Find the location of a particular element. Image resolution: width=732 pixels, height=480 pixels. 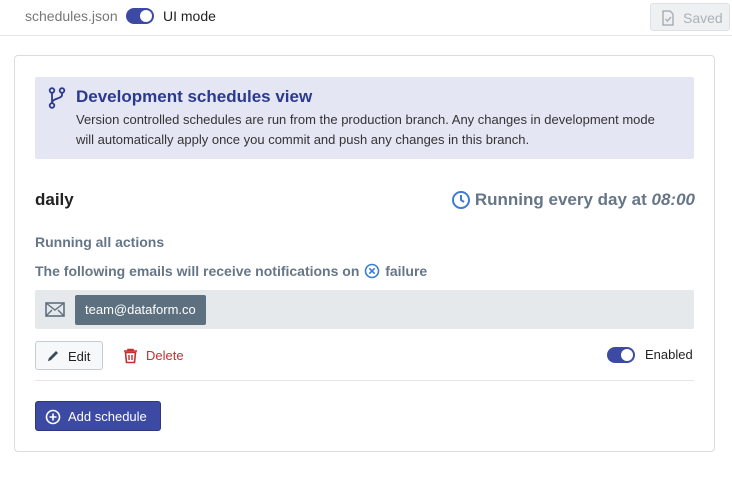

email-list: team@dataform.co is located at coordinates (364, 309).